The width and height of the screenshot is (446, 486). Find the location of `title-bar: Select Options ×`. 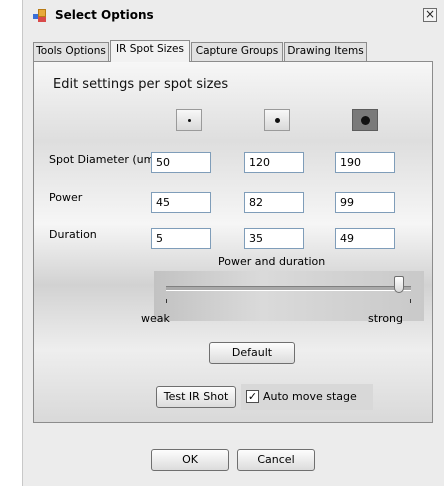

title-bar: Select Options × is located at coordinates (233, 16).